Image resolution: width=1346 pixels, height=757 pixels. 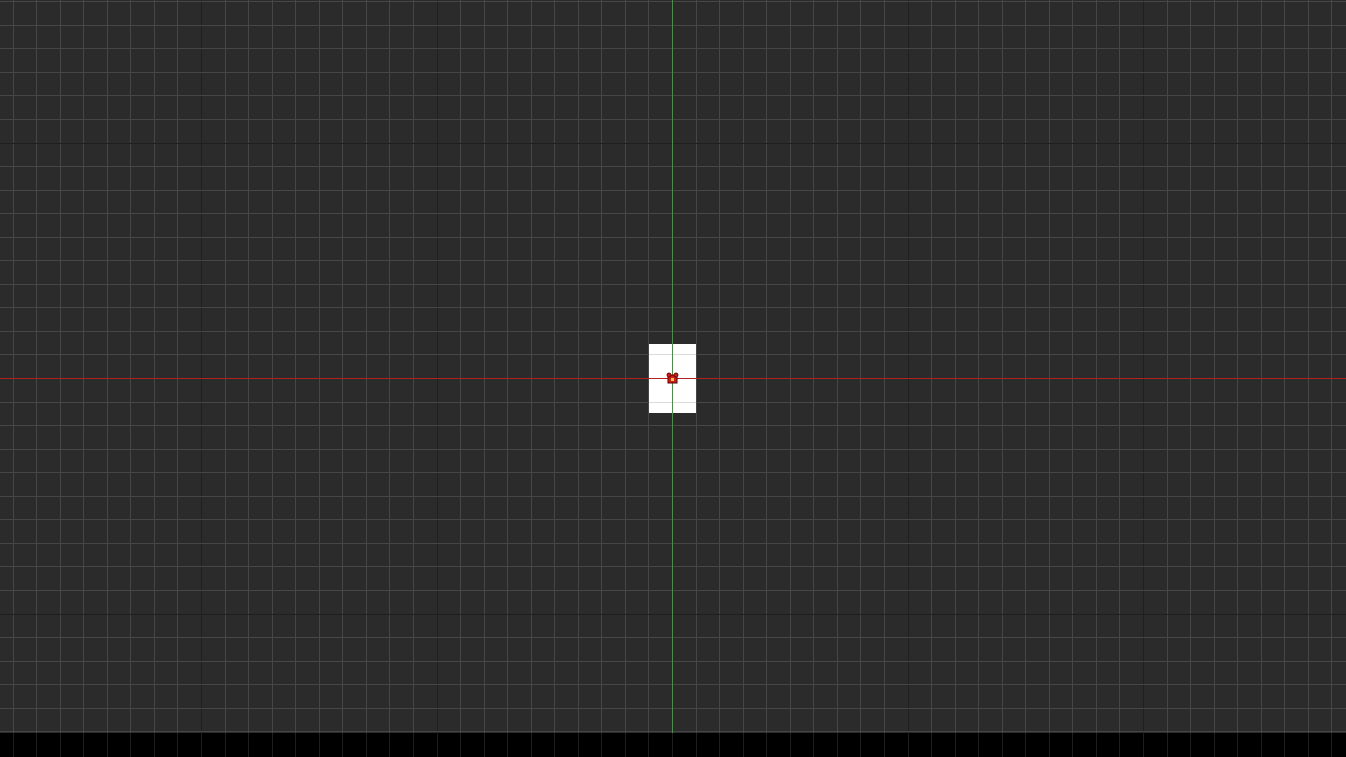 I want to click on origin-gizmo-icon, so click(x=672, y=378).